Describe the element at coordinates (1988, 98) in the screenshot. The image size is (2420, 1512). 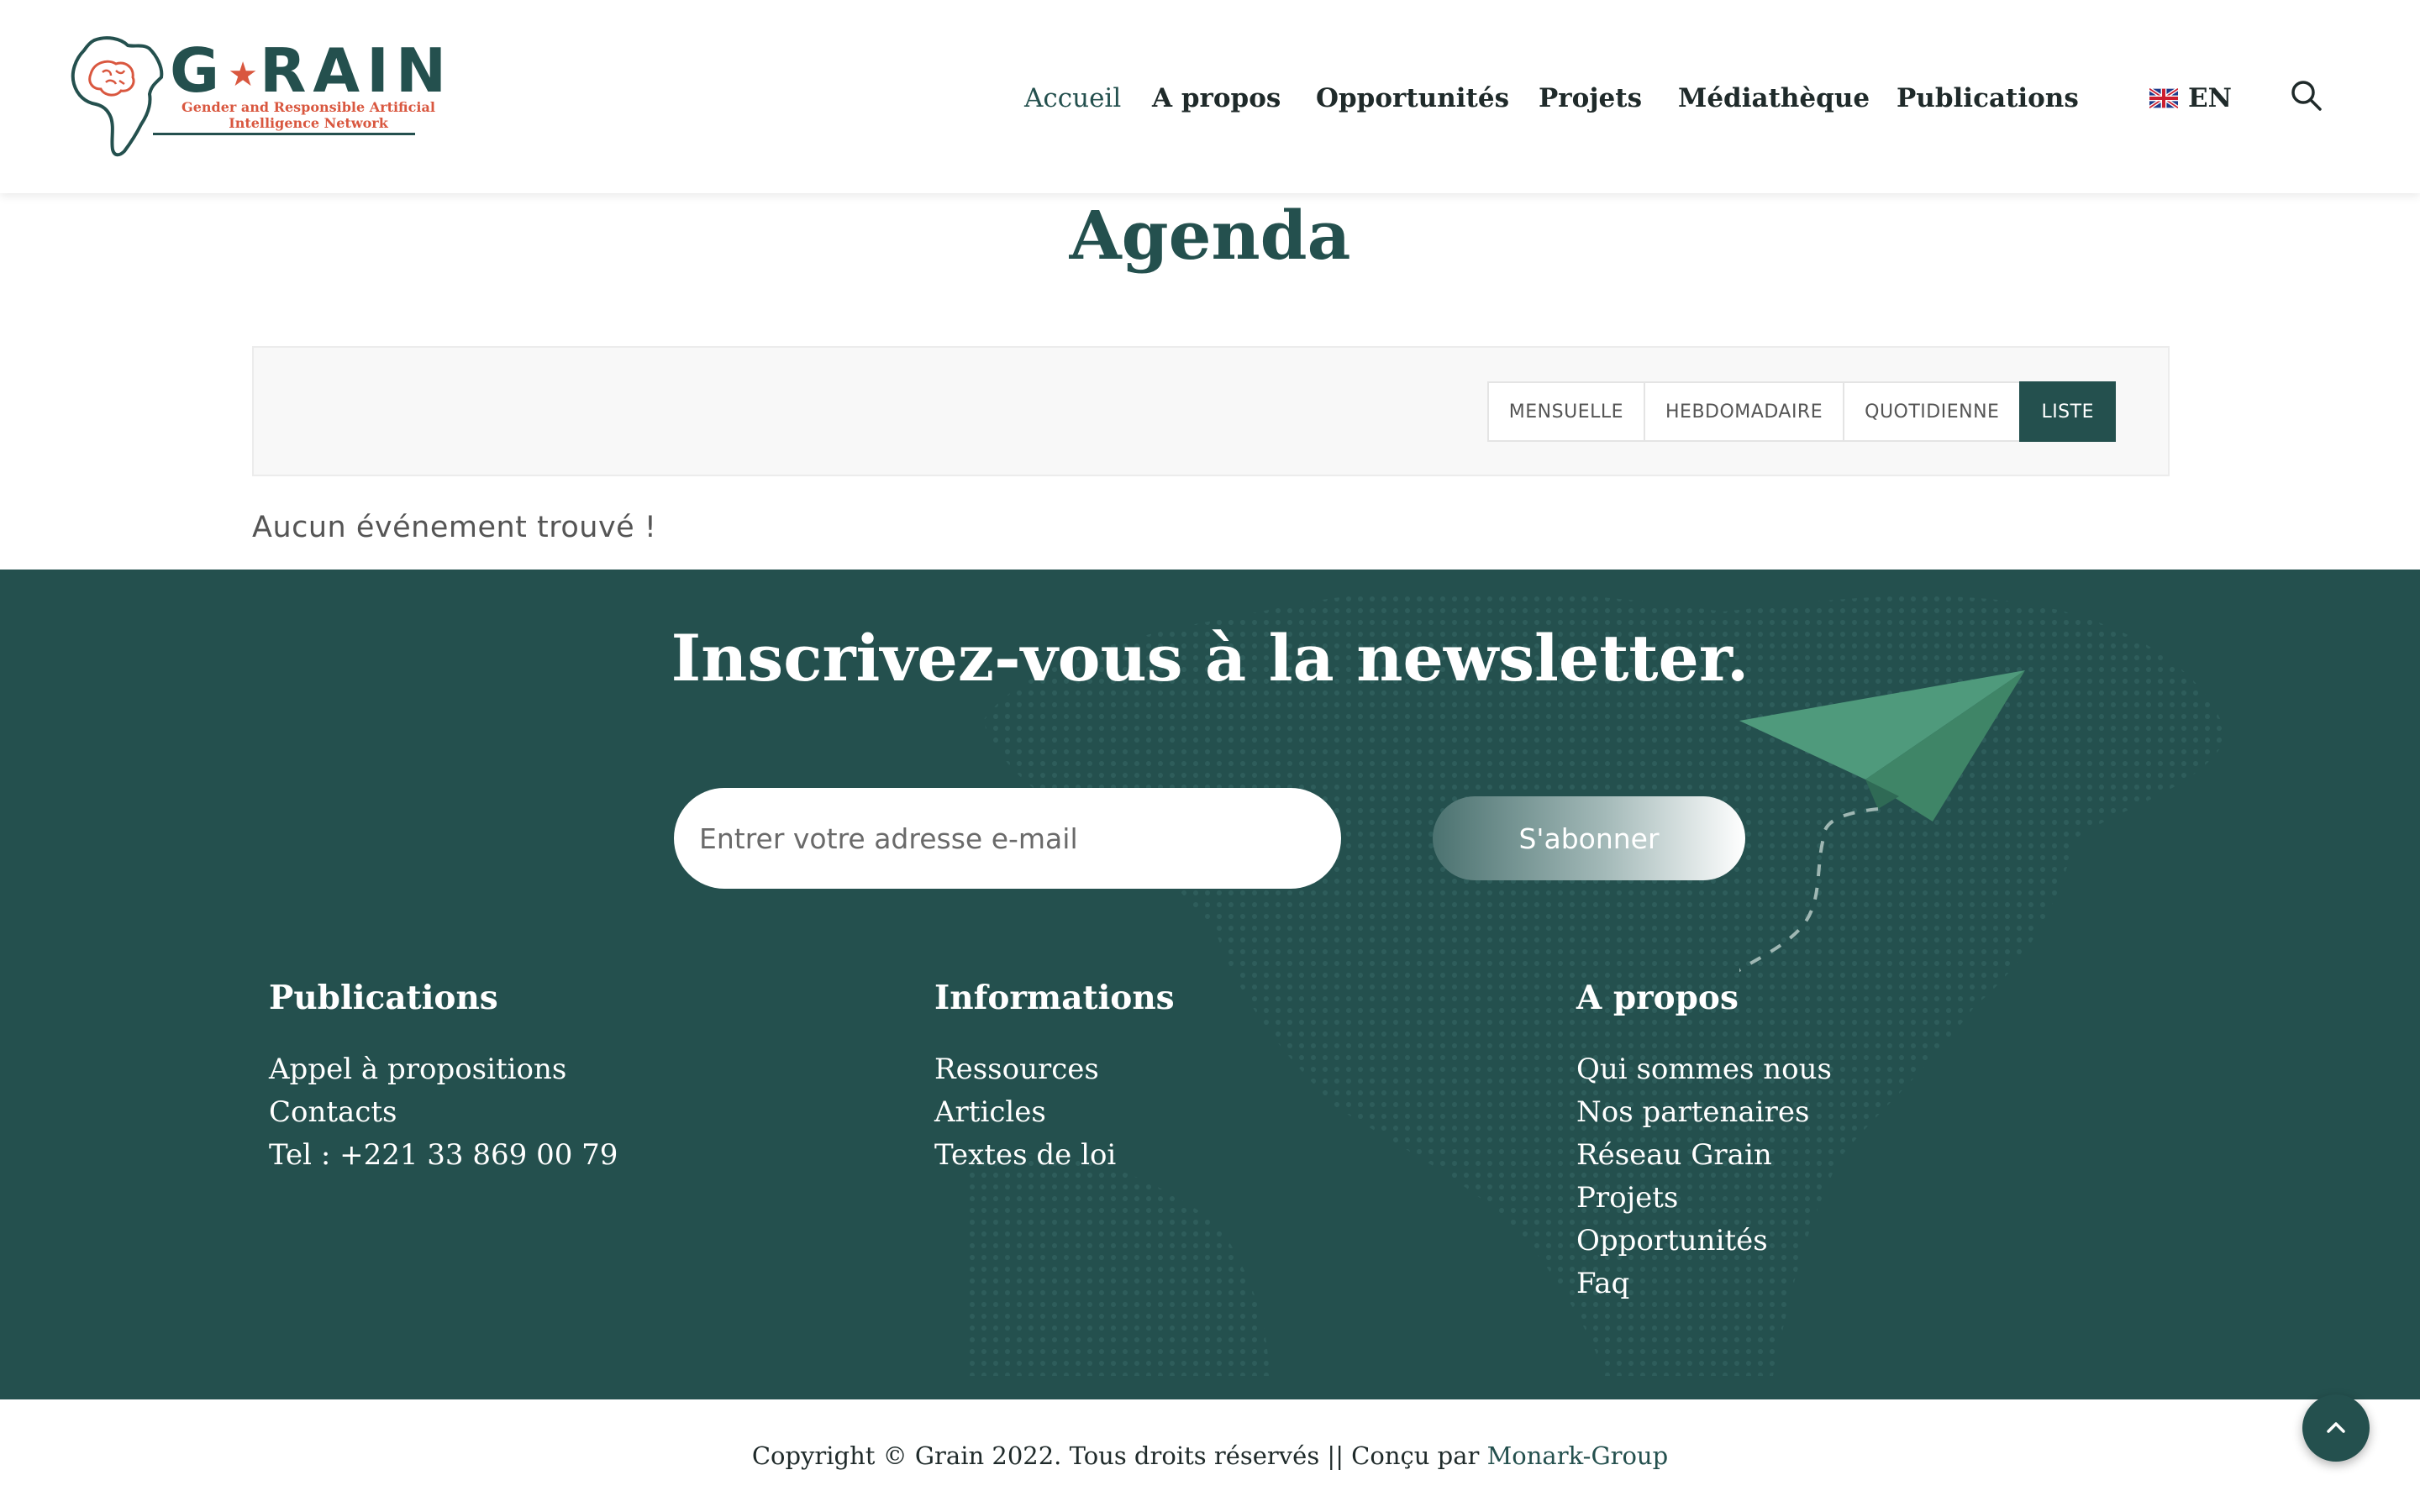
I see `nav-item-publications: Publications` at that location.